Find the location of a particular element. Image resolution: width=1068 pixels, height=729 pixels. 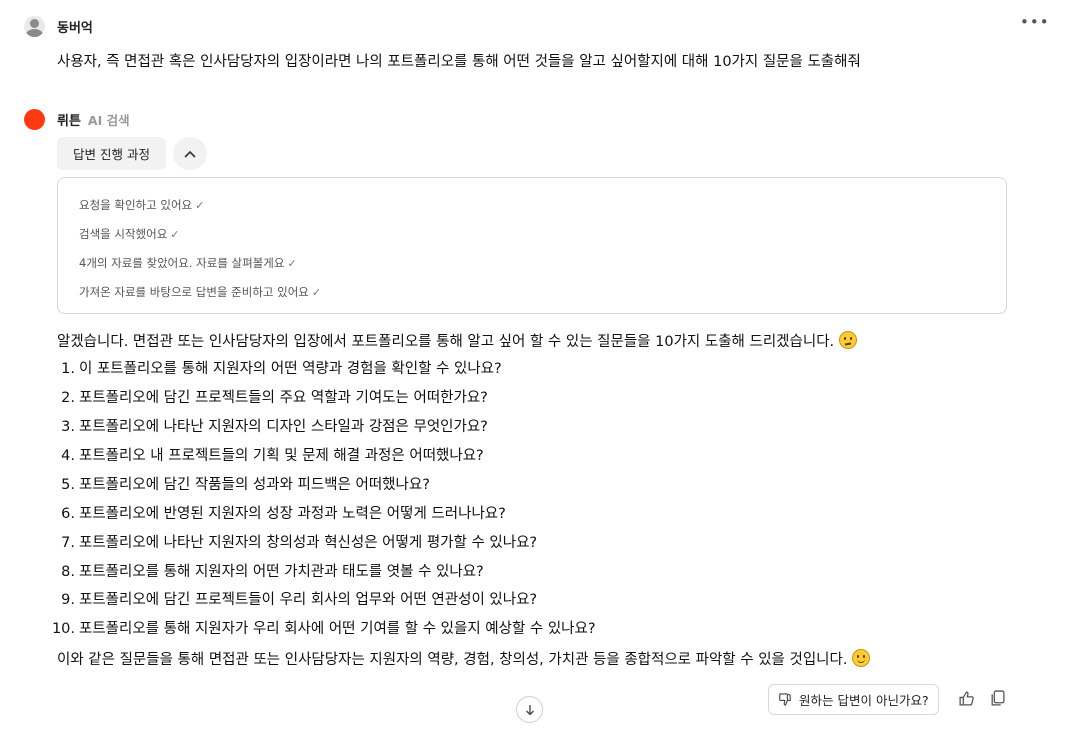

bot-mode-badge: AI 검색 is located at coordinates (108, 120).